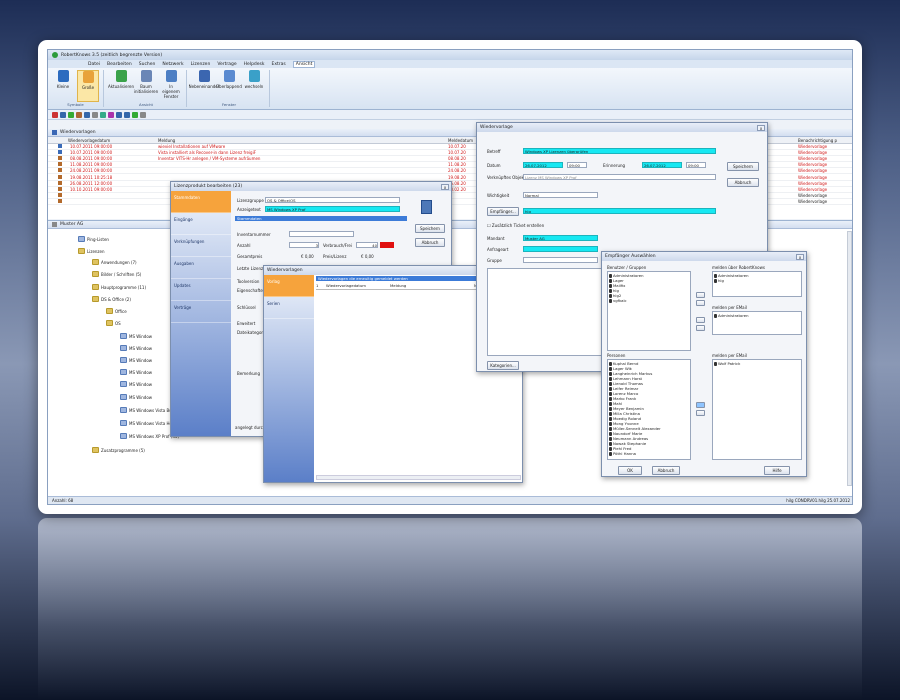 The width and height of the screenshot is (900, 700). What do you see at coordinates (119, 287) in the screenshot?
I see `tree-node: Hauptprogramme (11)` at bounding box center [119, 287].